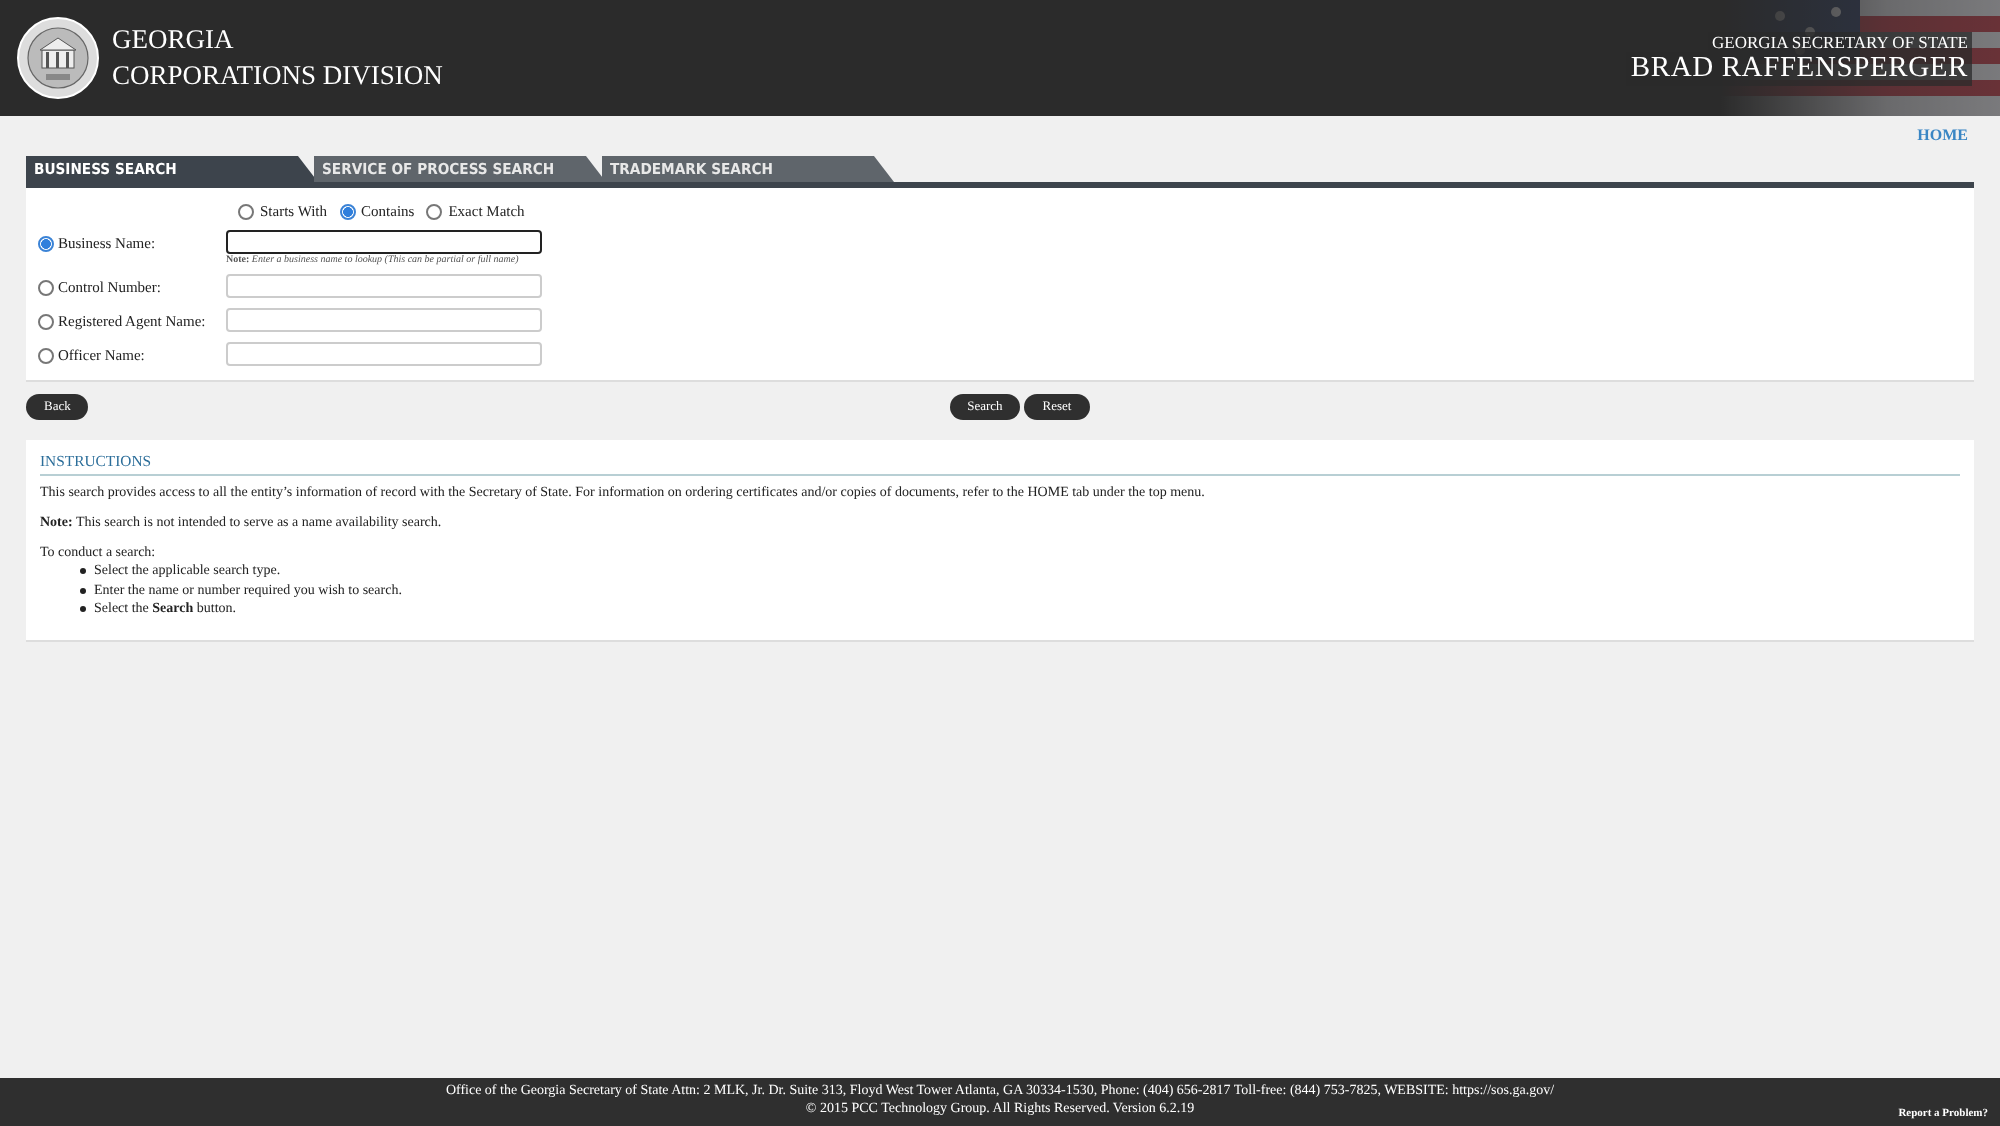 The image size is (2000, 1126). I want to click on division-name: CORPORATIONS DIVISION, so click(277, 76).